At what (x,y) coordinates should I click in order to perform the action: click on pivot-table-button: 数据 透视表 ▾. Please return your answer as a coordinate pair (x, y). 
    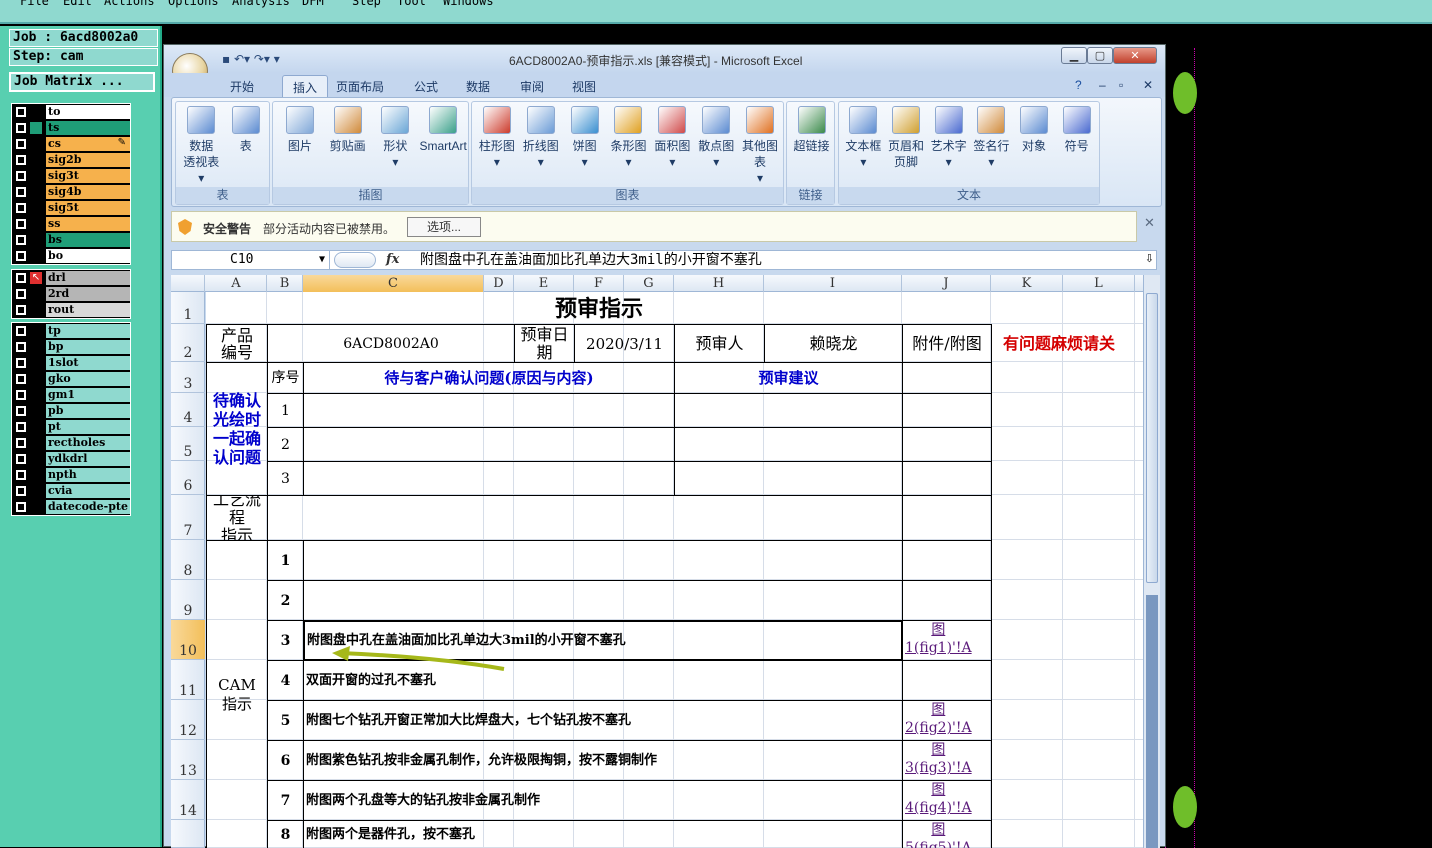
    Looking at the image, I should click on (201, 146).